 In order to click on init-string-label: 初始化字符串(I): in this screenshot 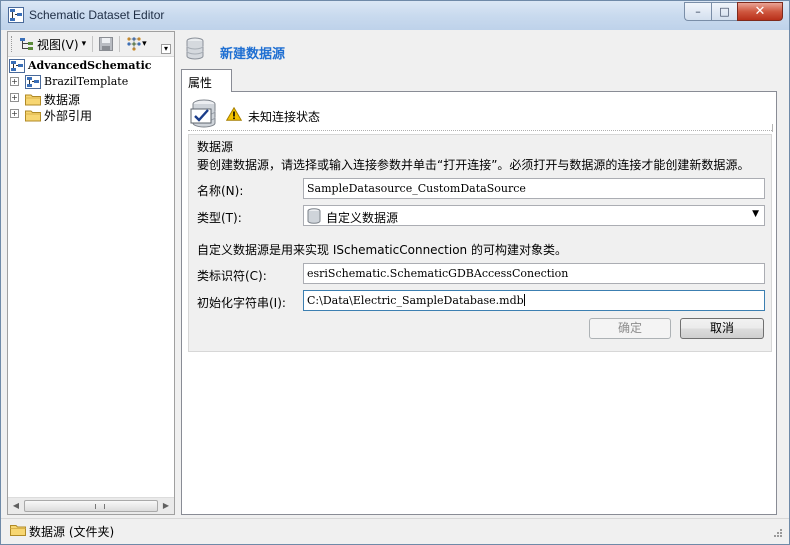, I will do `click(241, 303)`.